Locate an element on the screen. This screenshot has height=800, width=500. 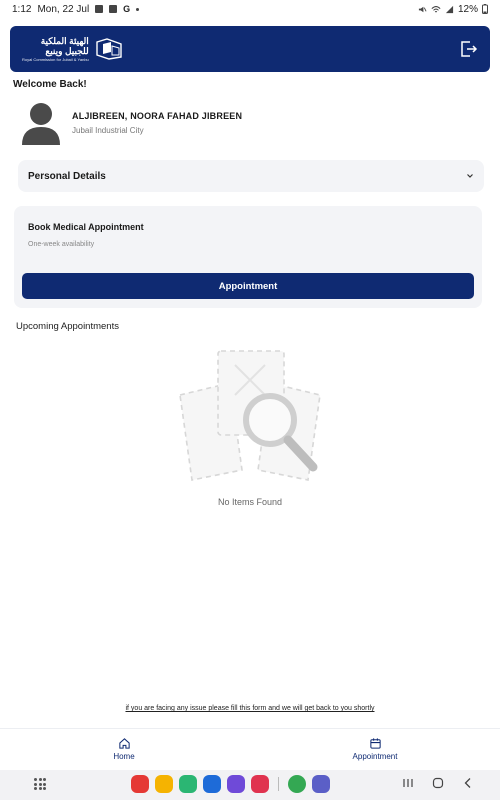
personal-details-label: Personal Details is located at coordinates (67, 176).